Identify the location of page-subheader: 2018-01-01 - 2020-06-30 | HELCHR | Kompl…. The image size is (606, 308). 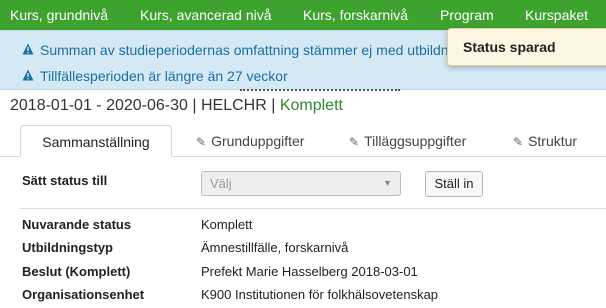
(176, 106).